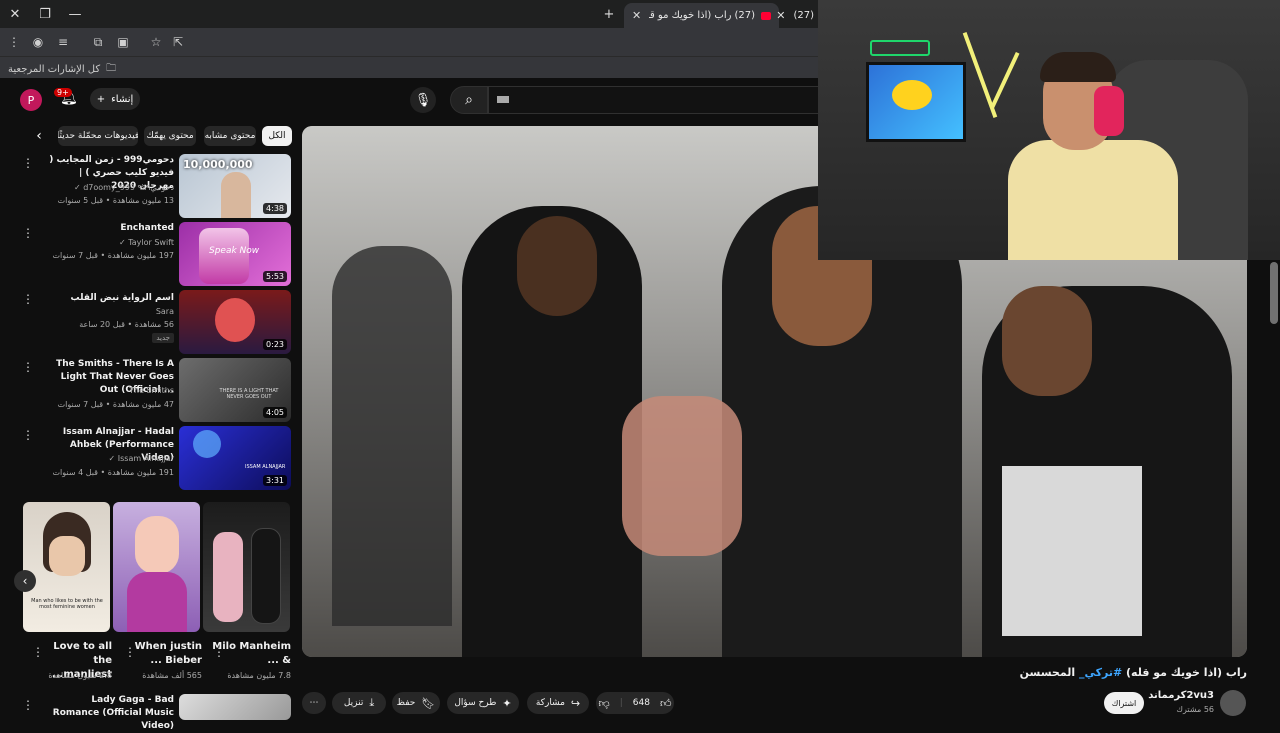 The height and width of the screenshot is (733, 1280). What do you see at coordinates (507, 703) in the screenshot?
I see `sparkle-icon: ✦` at bounding box center [507, 703].